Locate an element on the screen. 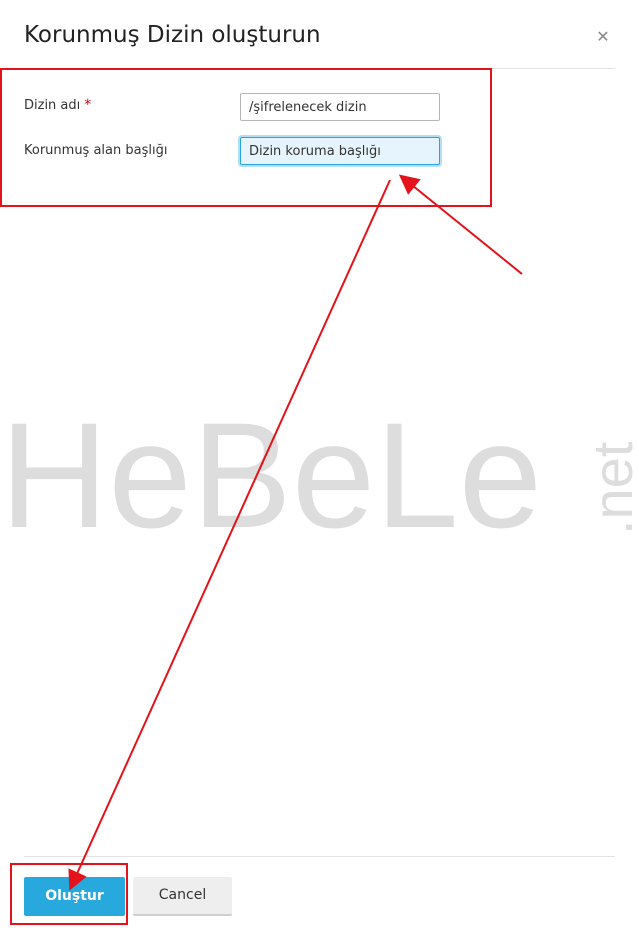  dialog-title: Korunmuş Dizin oluşturun is located at coordinates (172, 35).